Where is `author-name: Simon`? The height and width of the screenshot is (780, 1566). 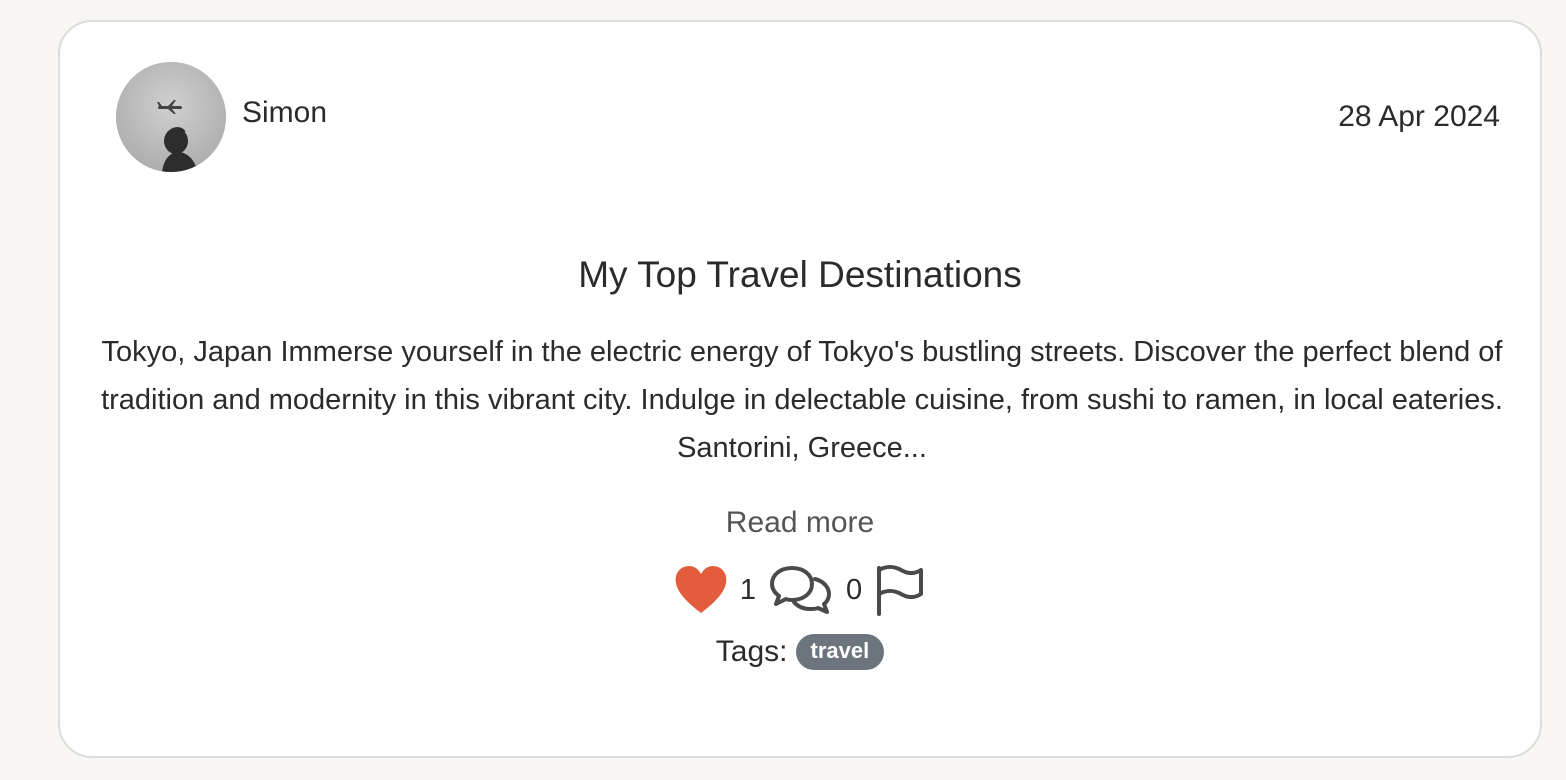
author-name: Simon is located at coordinates (284, 113).